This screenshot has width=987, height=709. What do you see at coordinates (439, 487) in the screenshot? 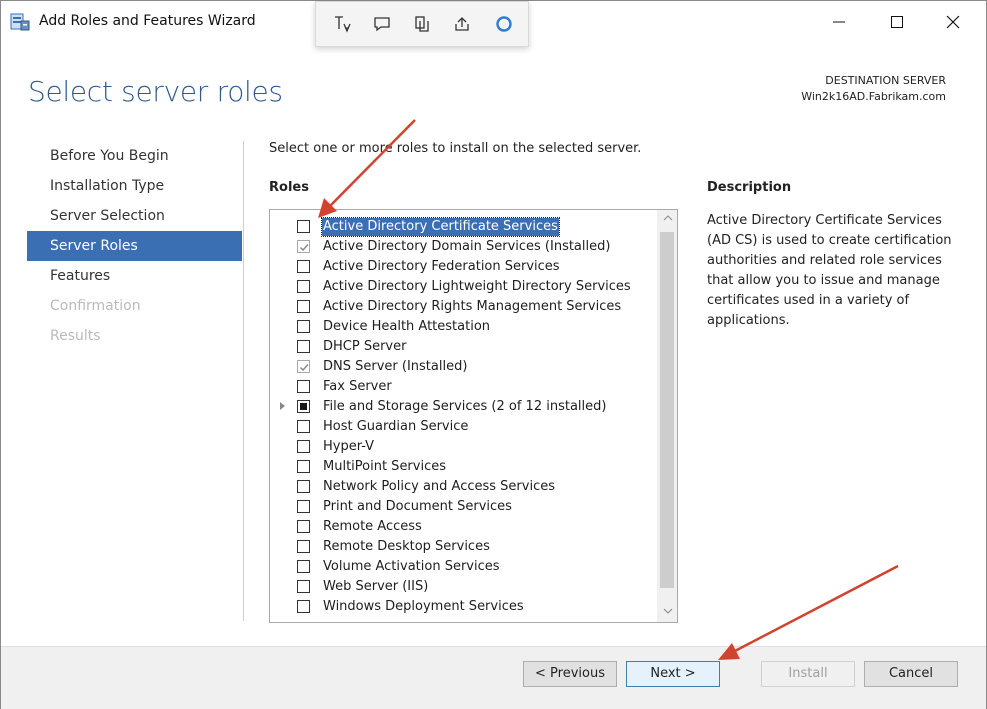
I see `role-label: Network Policy and Access Services` at bounding box center [439, 487].